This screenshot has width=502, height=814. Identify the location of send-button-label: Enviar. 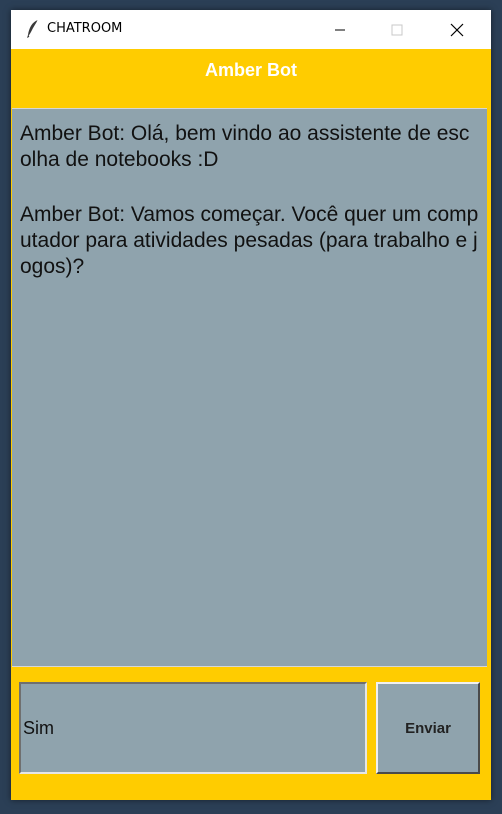
(428, 728).